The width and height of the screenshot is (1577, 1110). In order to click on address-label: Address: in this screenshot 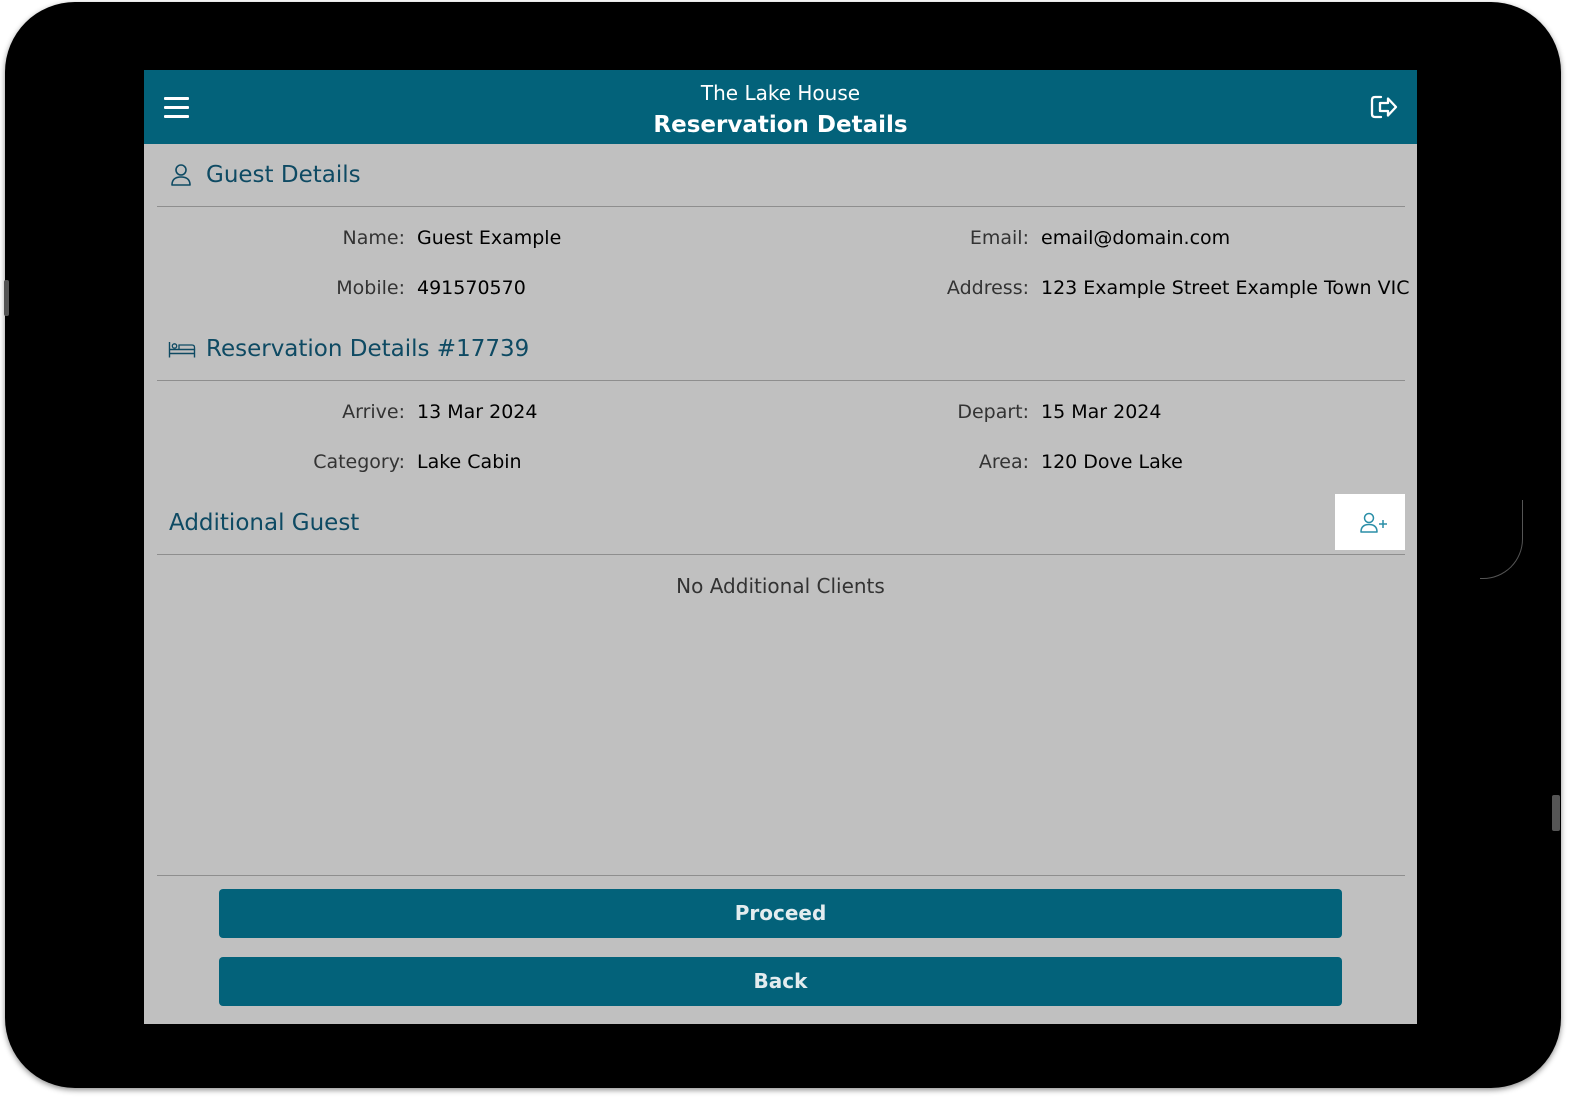, I will do `click(987, 288)`.